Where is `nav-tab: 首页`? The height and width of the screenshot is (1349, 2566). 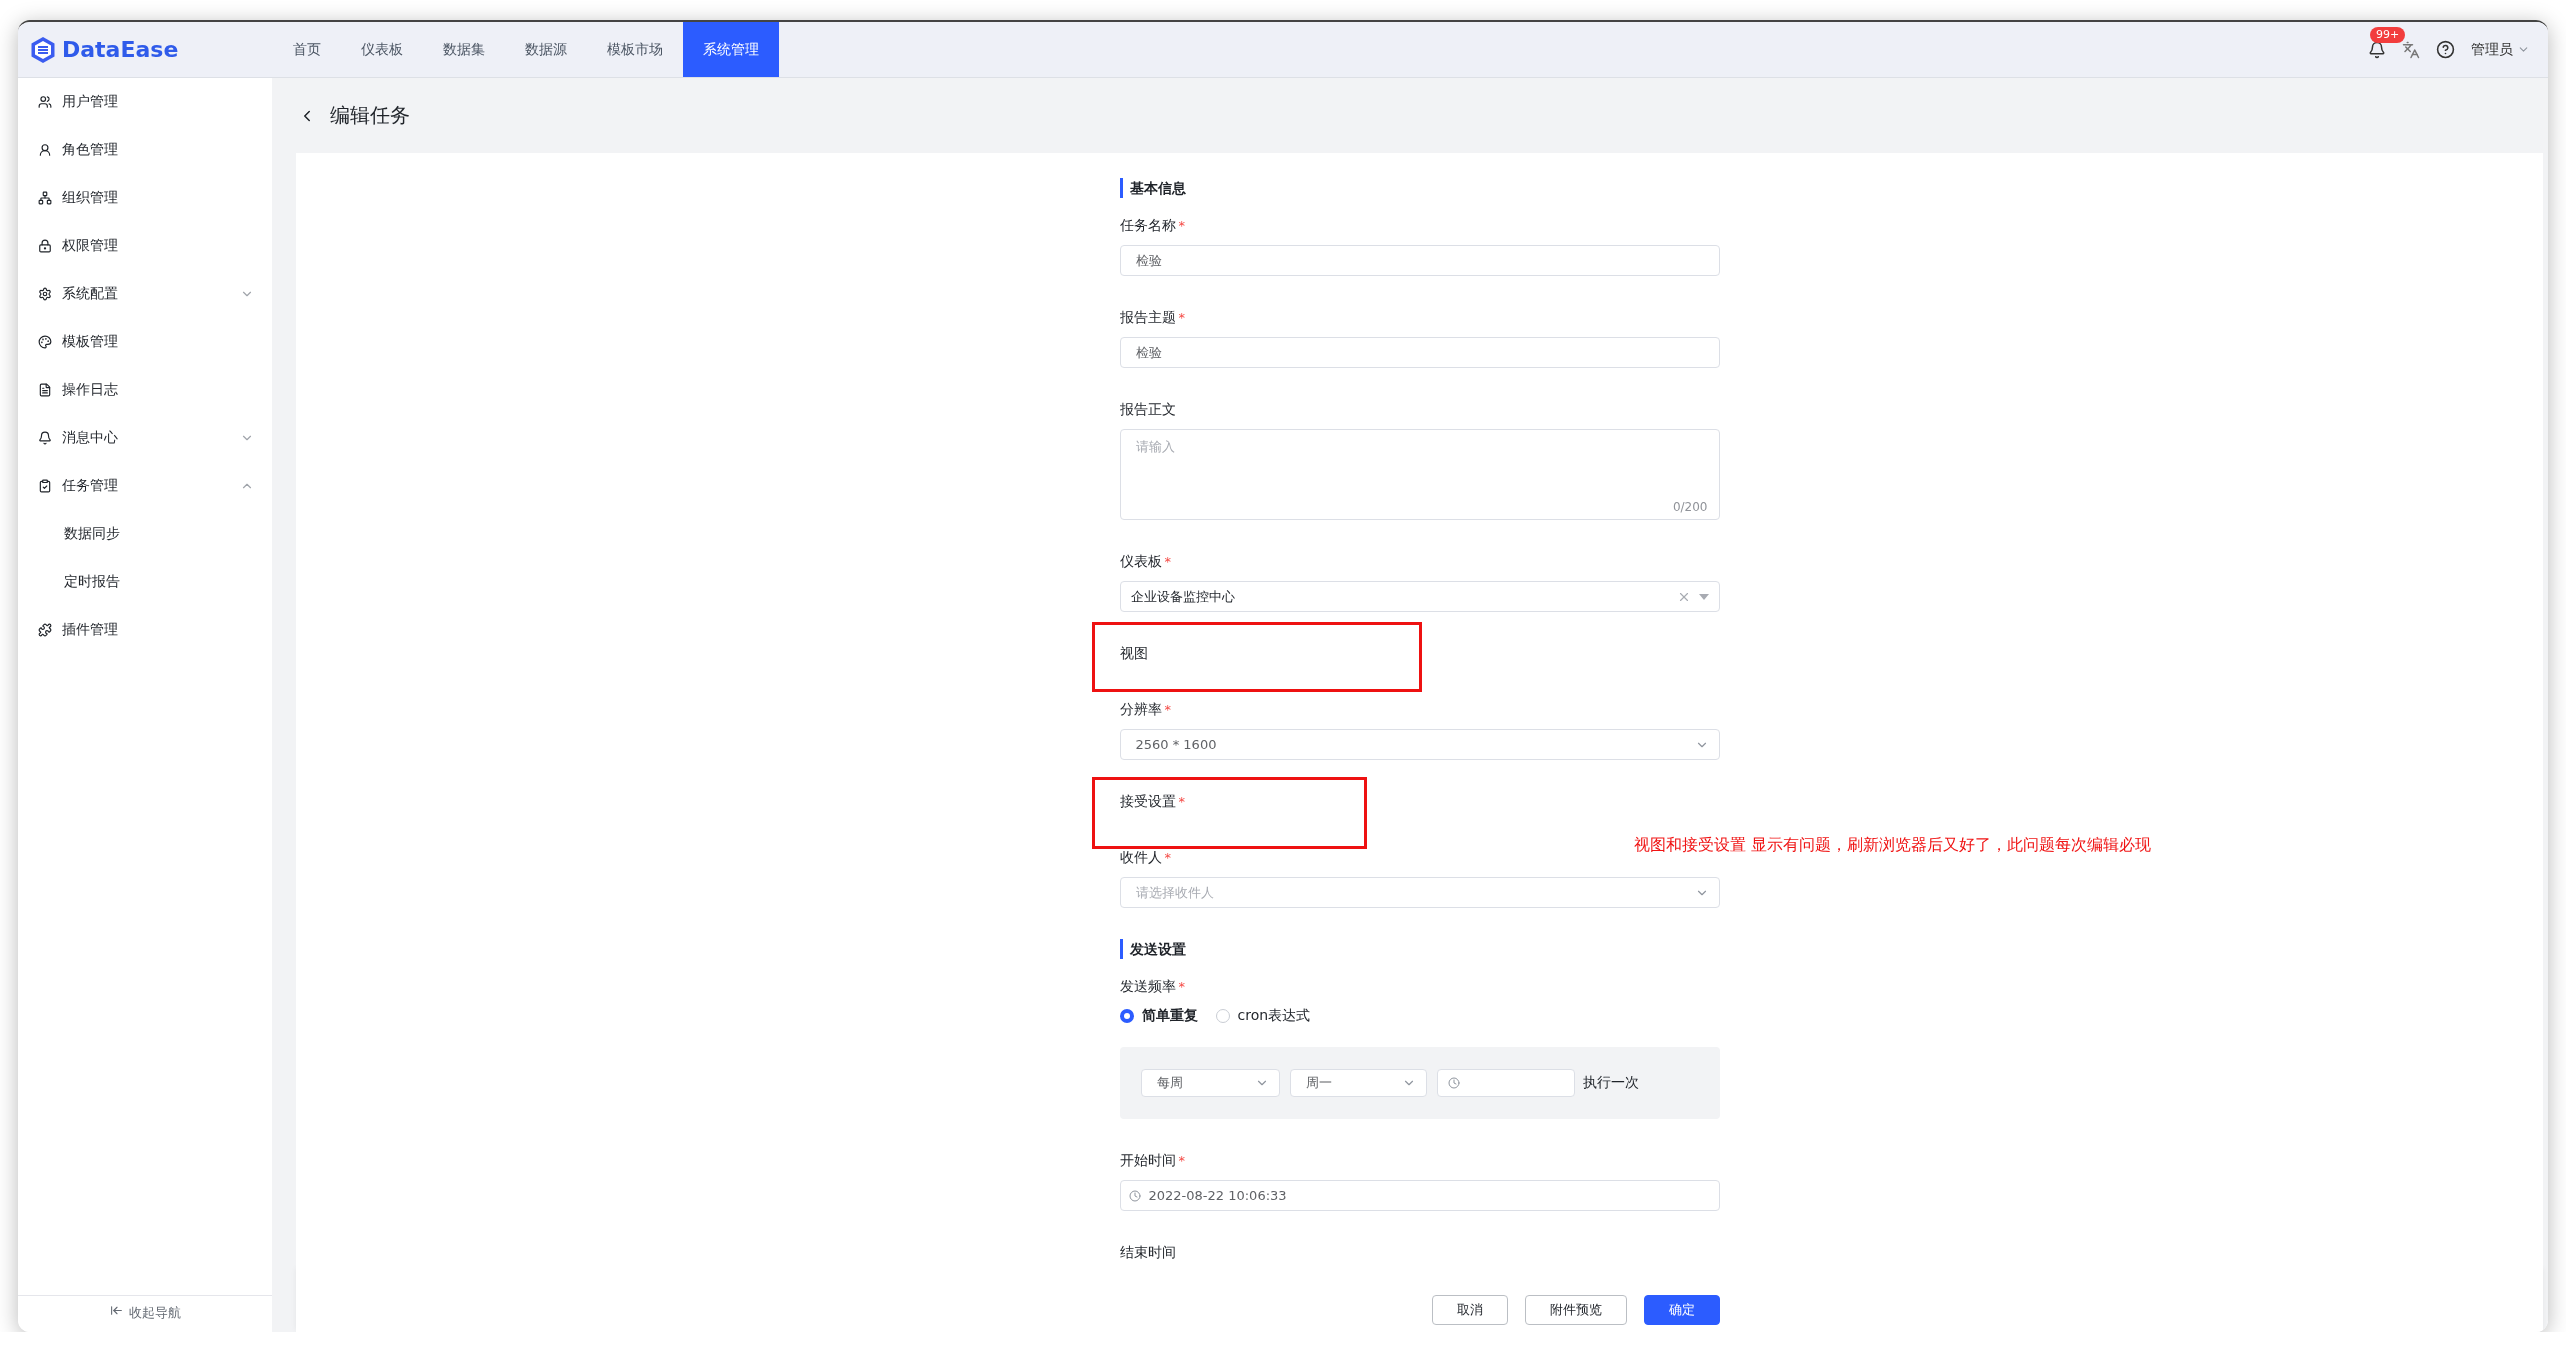
nav-tab: 首页 is located at coordinates (307, 49).